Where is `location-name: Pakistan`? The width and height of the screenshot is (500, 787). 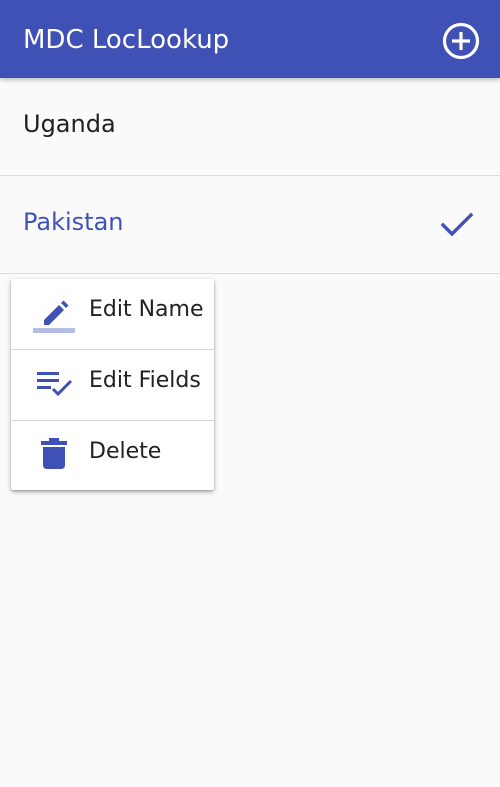
location-name: Pakistan is located at coordinates (73, 222).